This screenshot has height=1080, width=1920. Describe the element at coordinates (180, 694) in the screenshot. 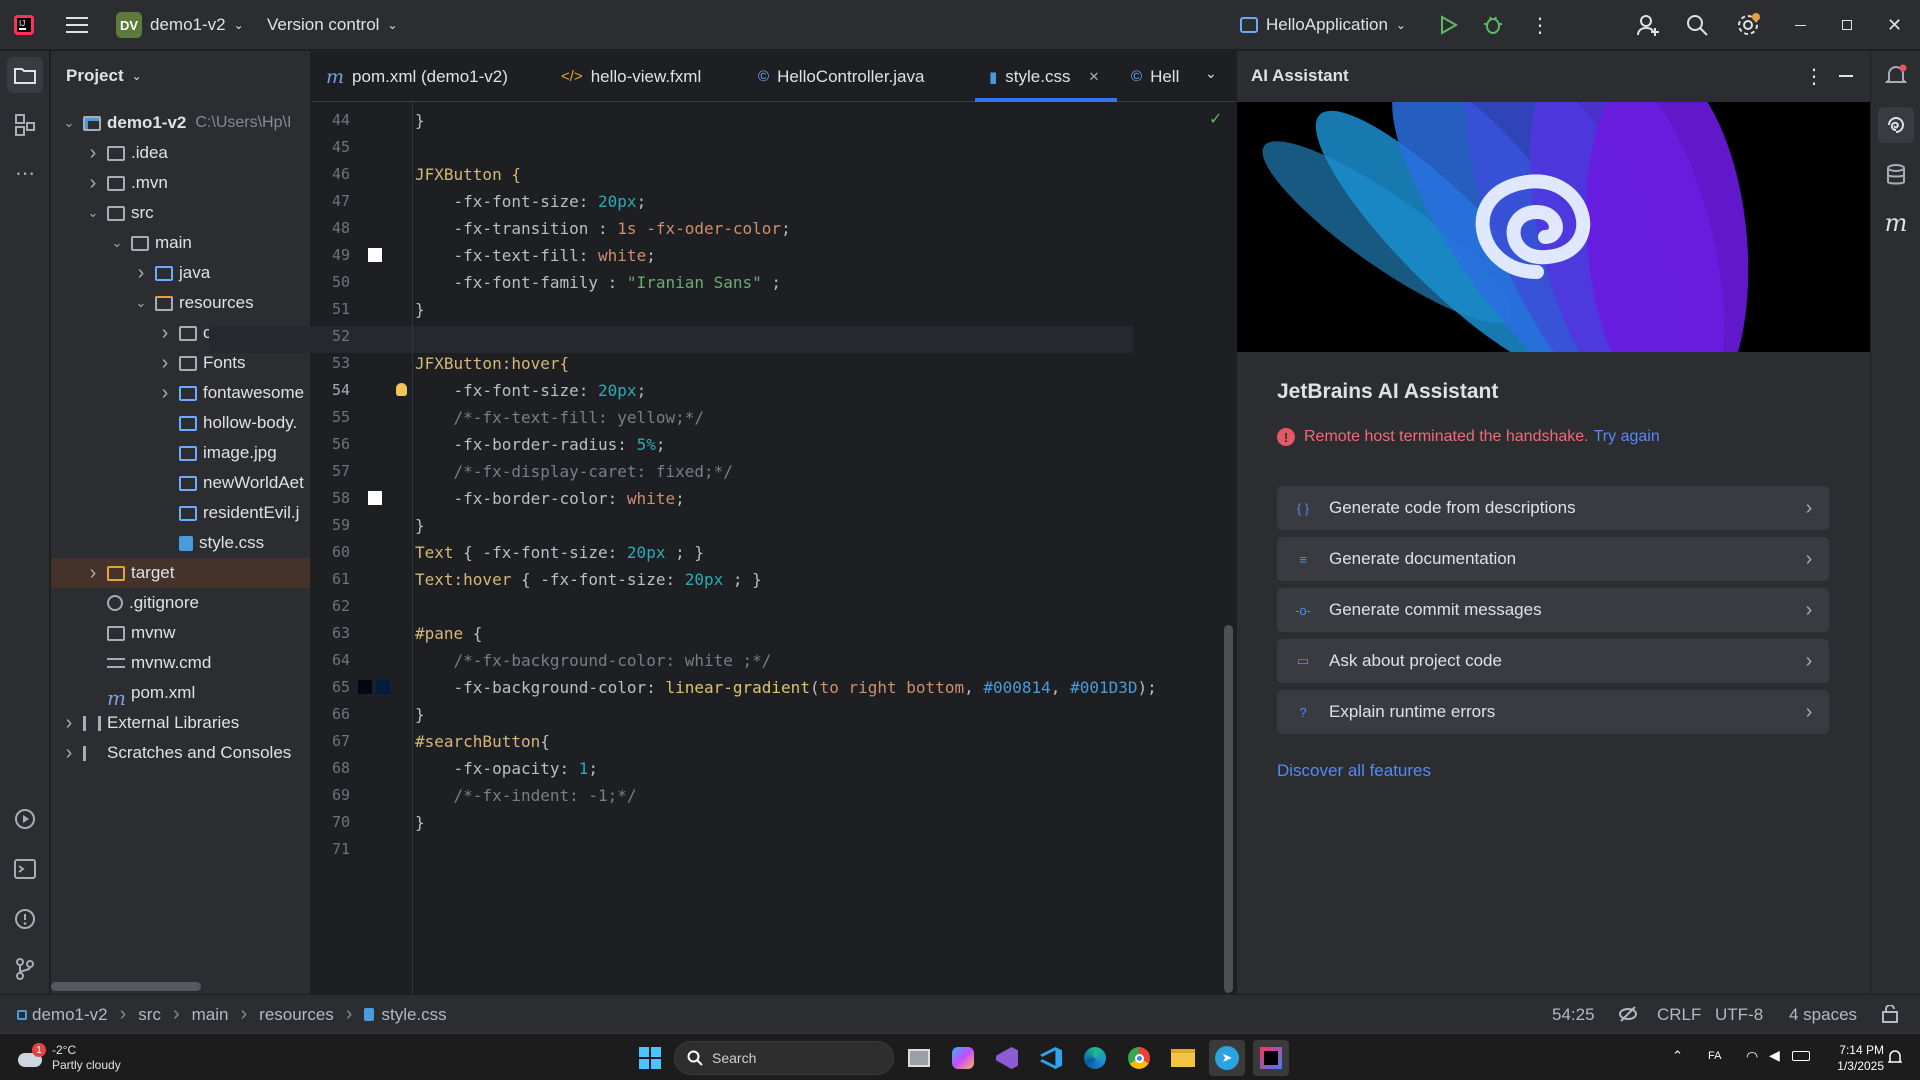

I see `tree-item: m pom.xml` at that location.